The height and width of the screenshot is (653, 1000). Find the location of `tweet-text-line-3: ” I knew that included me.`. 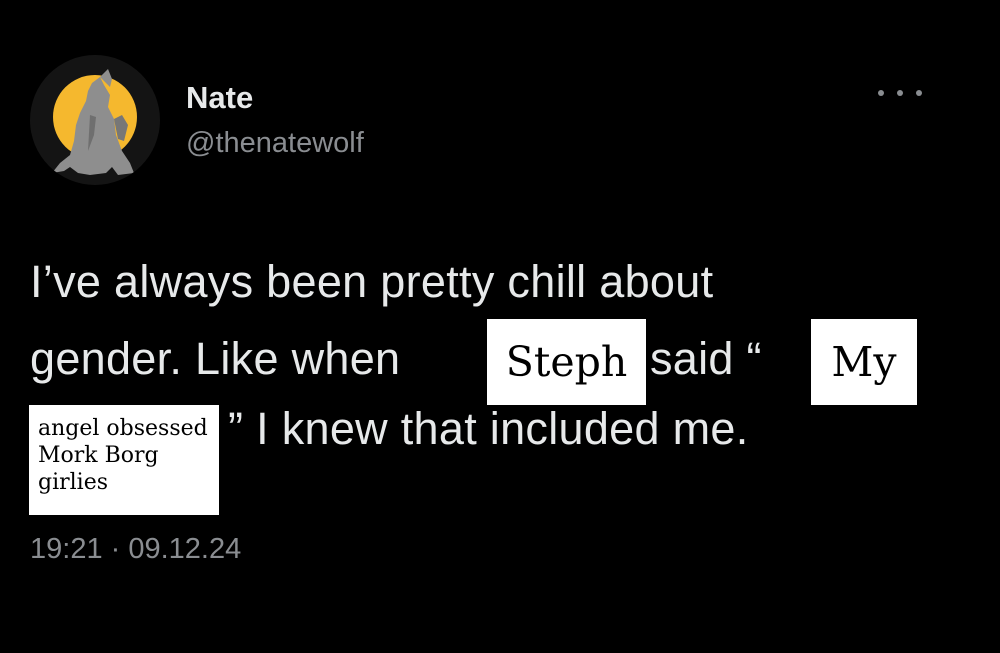

tweet-text-line-3: ” I knew that included me. is located at coordinates (488, 428).